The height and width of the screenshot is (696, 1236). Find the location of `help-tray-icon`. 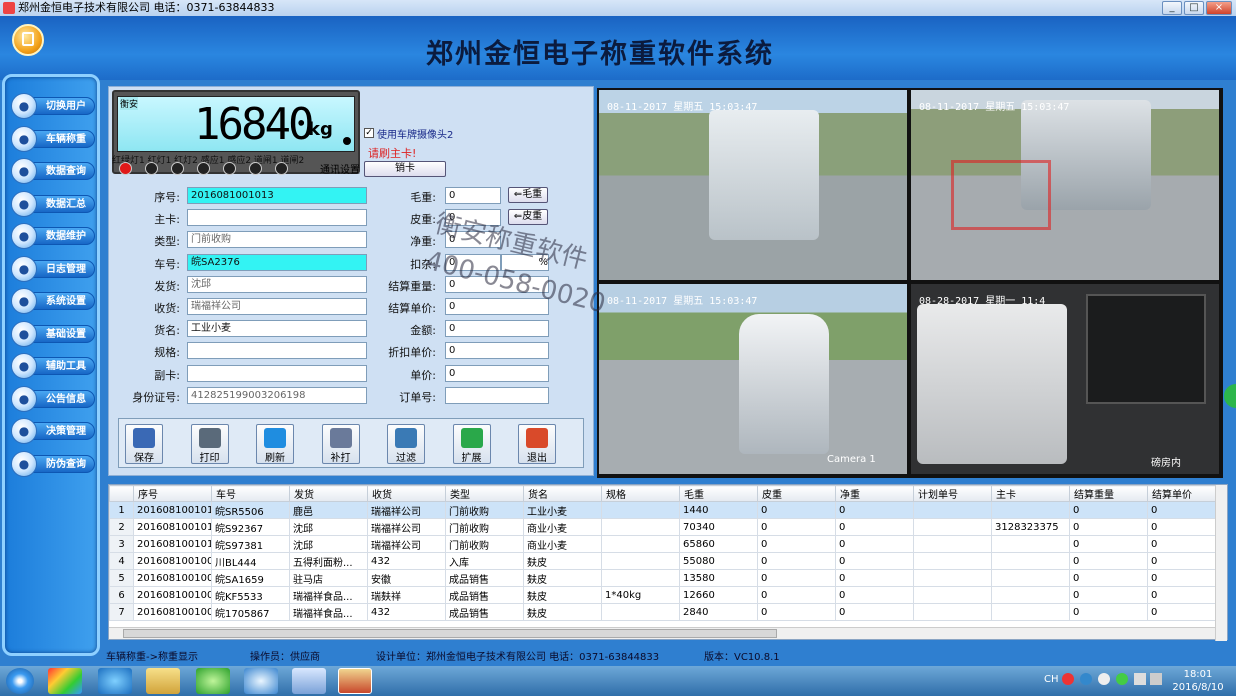

help-tray-icon is located at coordinates (1086, 679).